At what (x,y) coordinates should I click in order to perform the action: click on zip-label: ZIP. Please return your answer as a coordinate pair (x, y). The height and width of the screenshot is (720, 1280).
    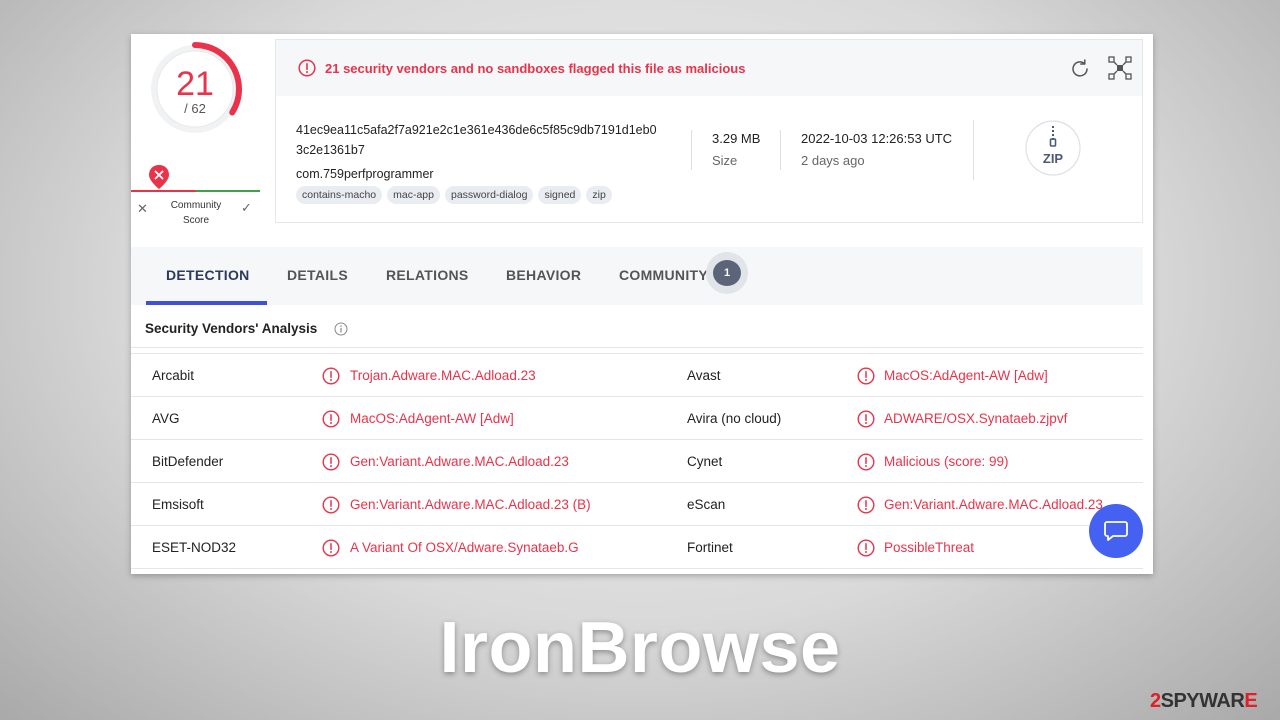
    Looking at the image, I should click on (1053, 158).